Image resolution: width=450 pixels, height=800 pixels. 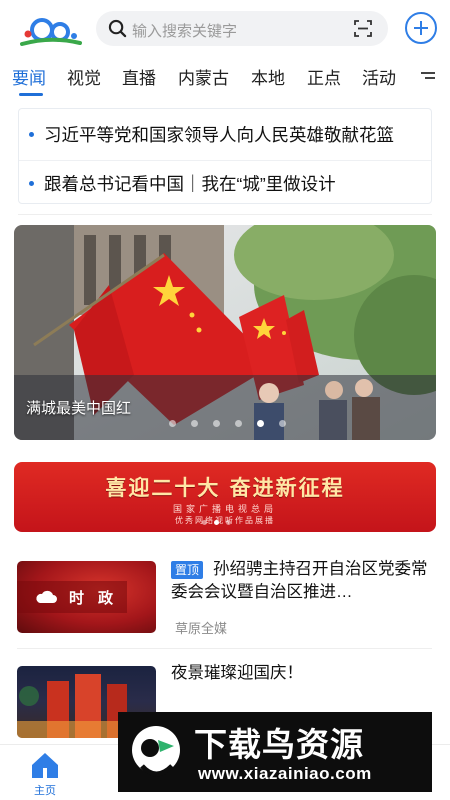 I want to click on top-bar: 输入搜索关键字, so click(x=225, y=29).